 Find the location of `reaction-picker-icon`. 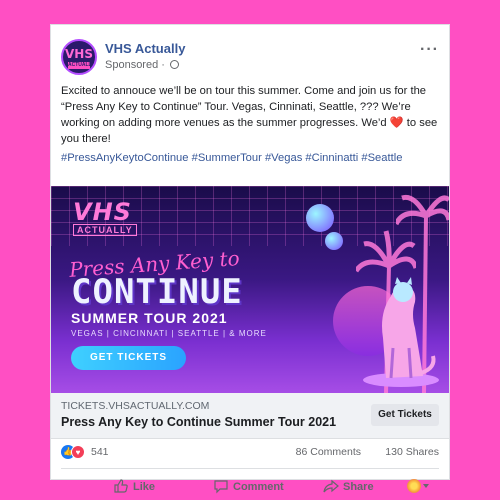

reaction-picker-icon is located at coordinates (414, 486).